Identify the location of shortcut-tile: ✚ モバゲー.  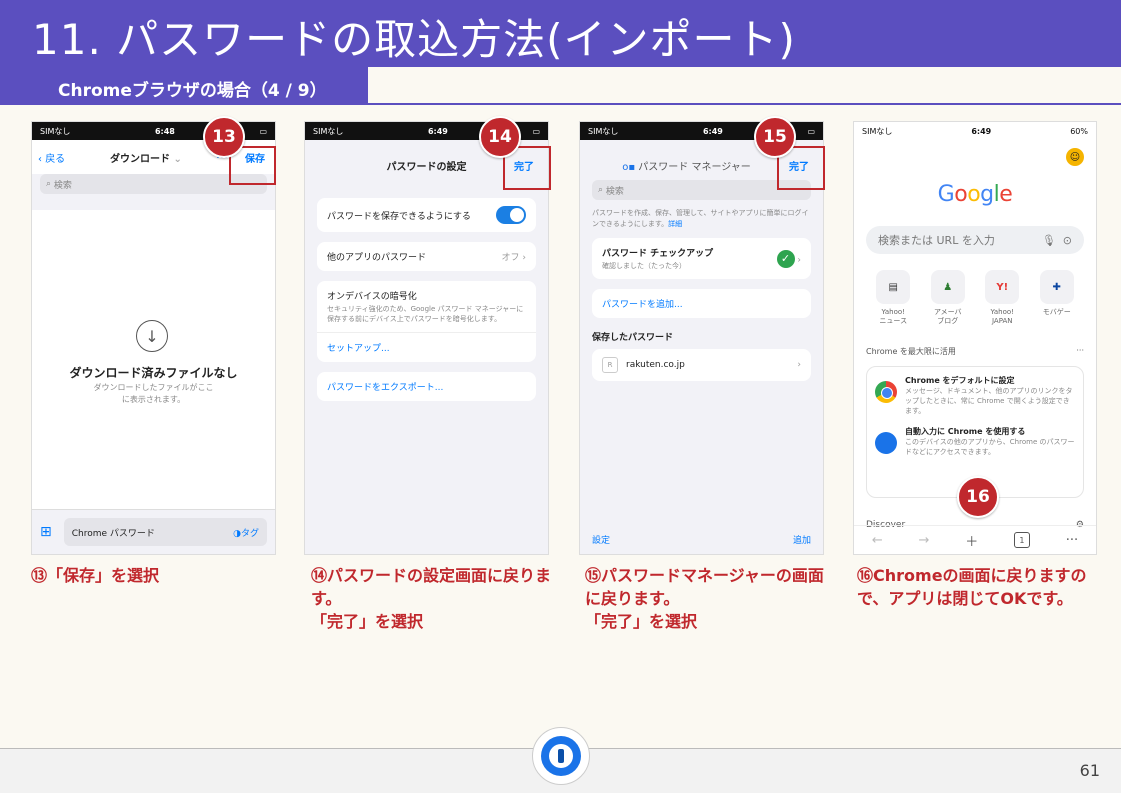
(1057, 298).